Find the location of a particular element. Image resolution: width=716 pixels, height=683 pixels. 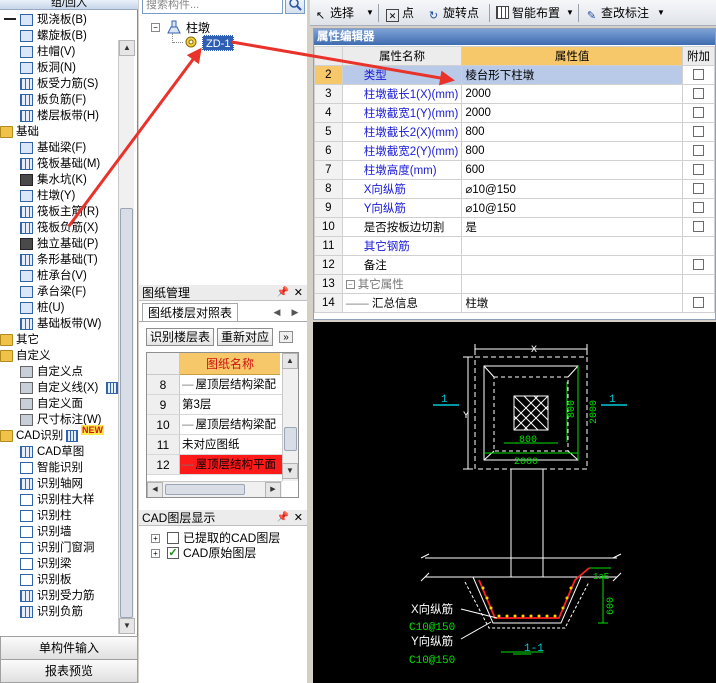

tree-item: 集水坑(K) is located at coordinates (59, 180).